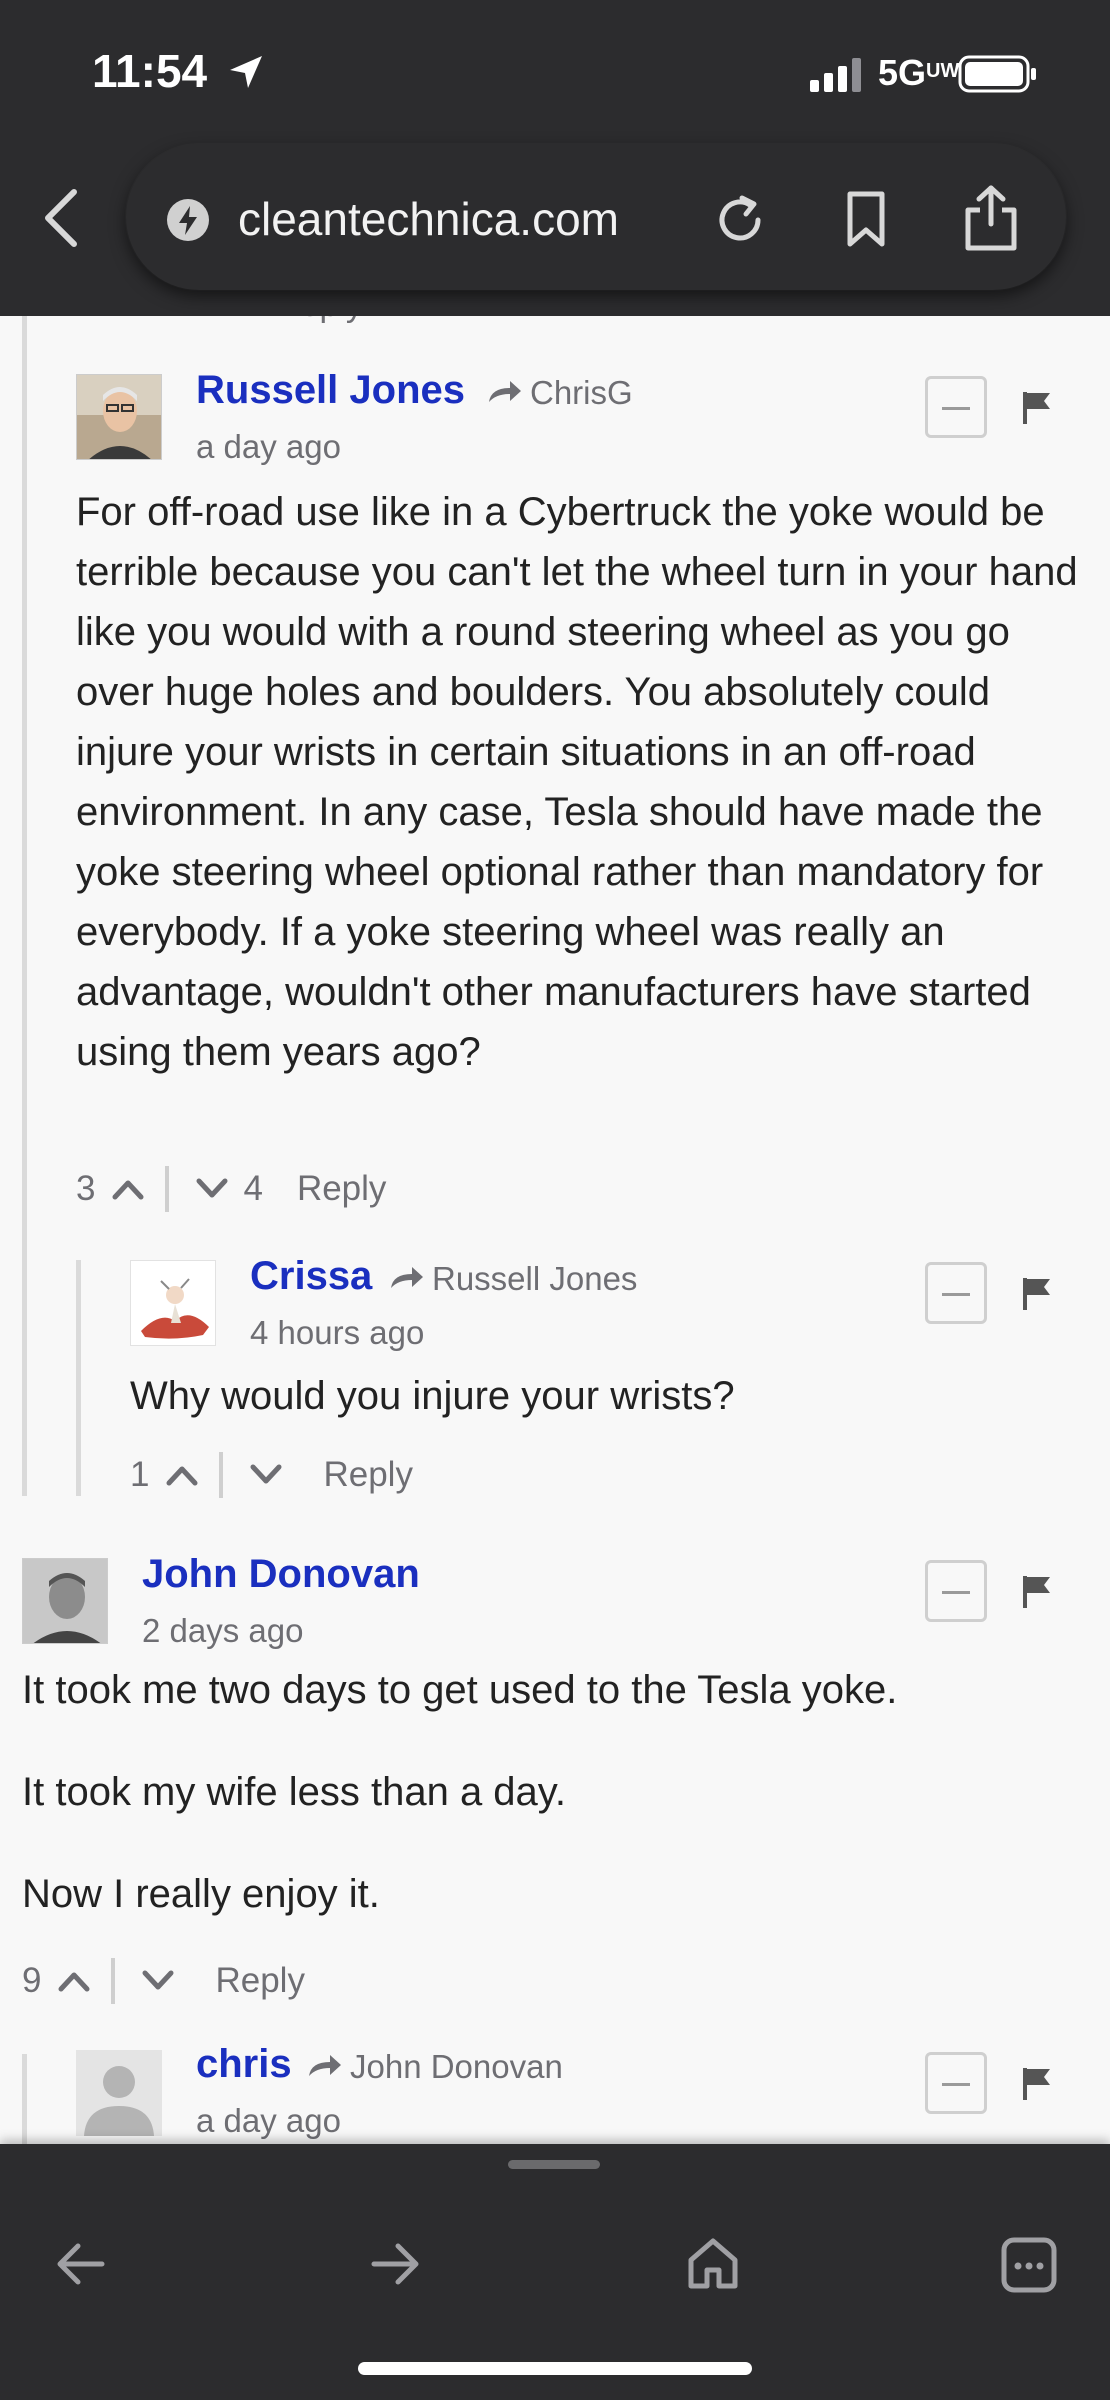  What do you see at coordinates (554, 2164) in the screenshot?
I see `toolbar-grabber` at bounding box center [554, 2164].